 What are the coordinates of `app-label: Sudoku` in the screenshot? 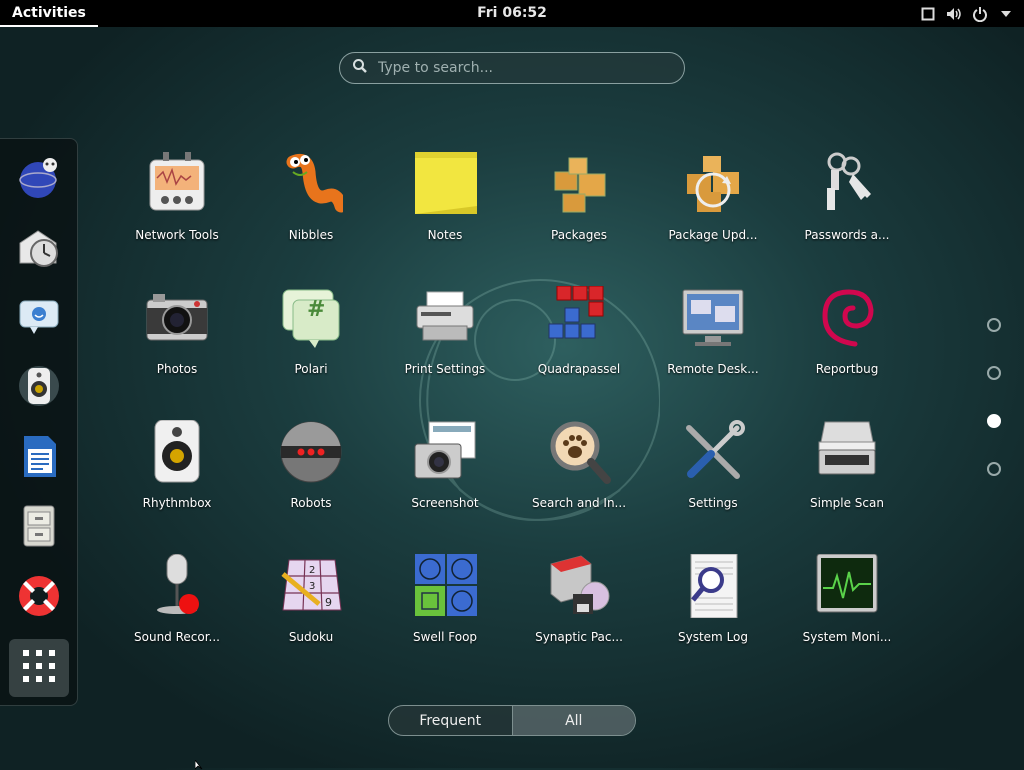 It's located at (311, 637).